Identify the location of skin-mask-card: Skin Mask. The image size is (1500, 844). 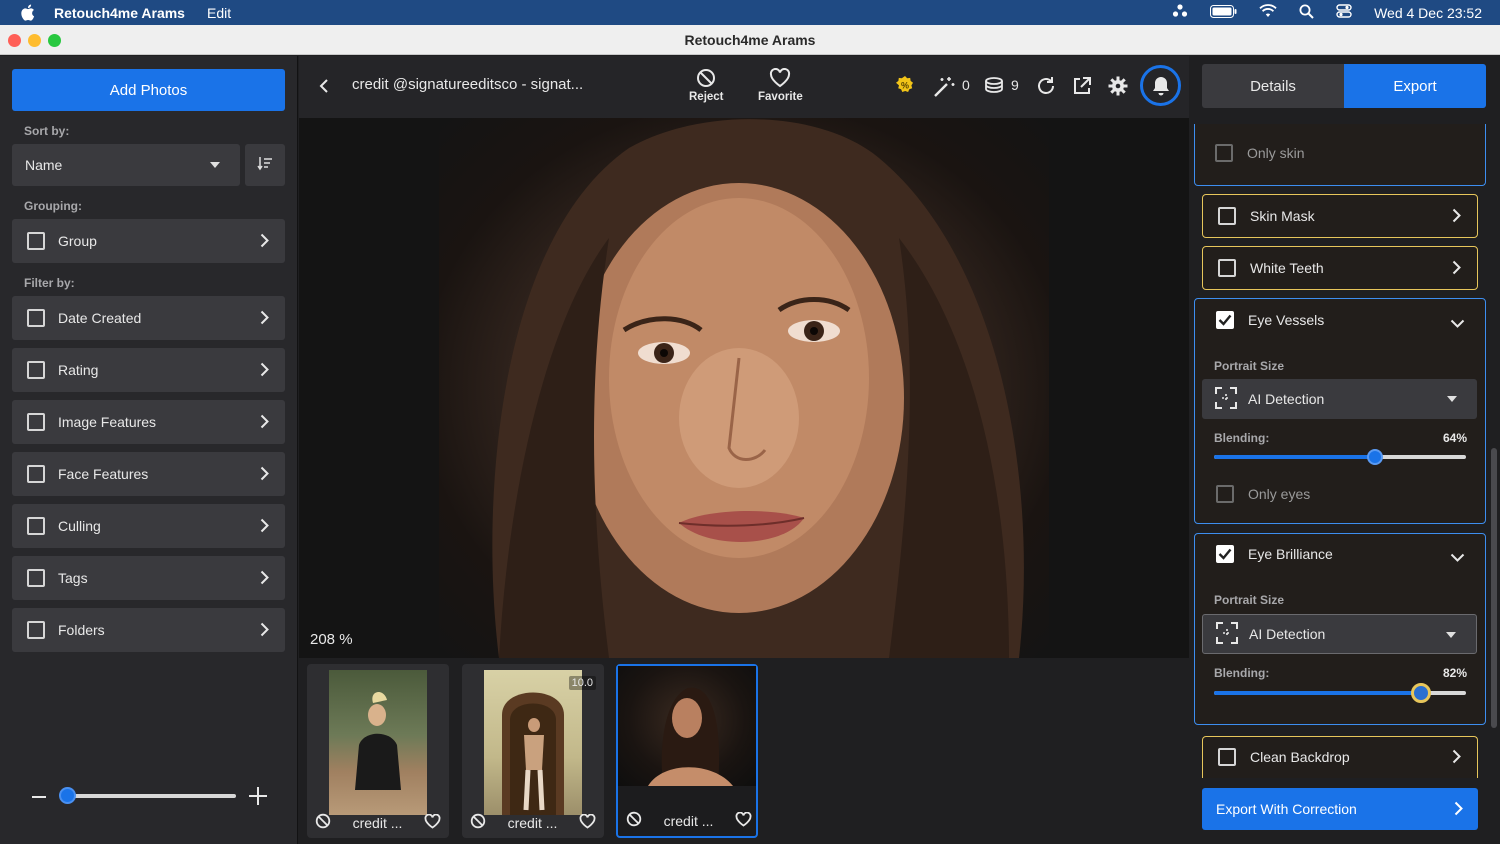
(1340, 216).